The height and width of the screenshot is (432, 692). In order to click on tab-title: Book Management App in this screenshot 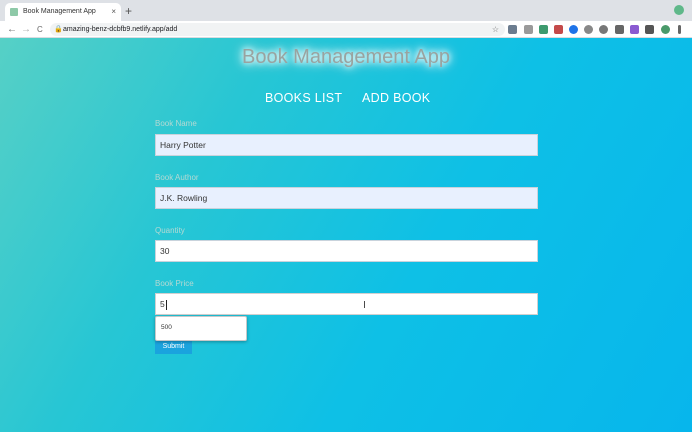, I will do `click(59, 11)`.